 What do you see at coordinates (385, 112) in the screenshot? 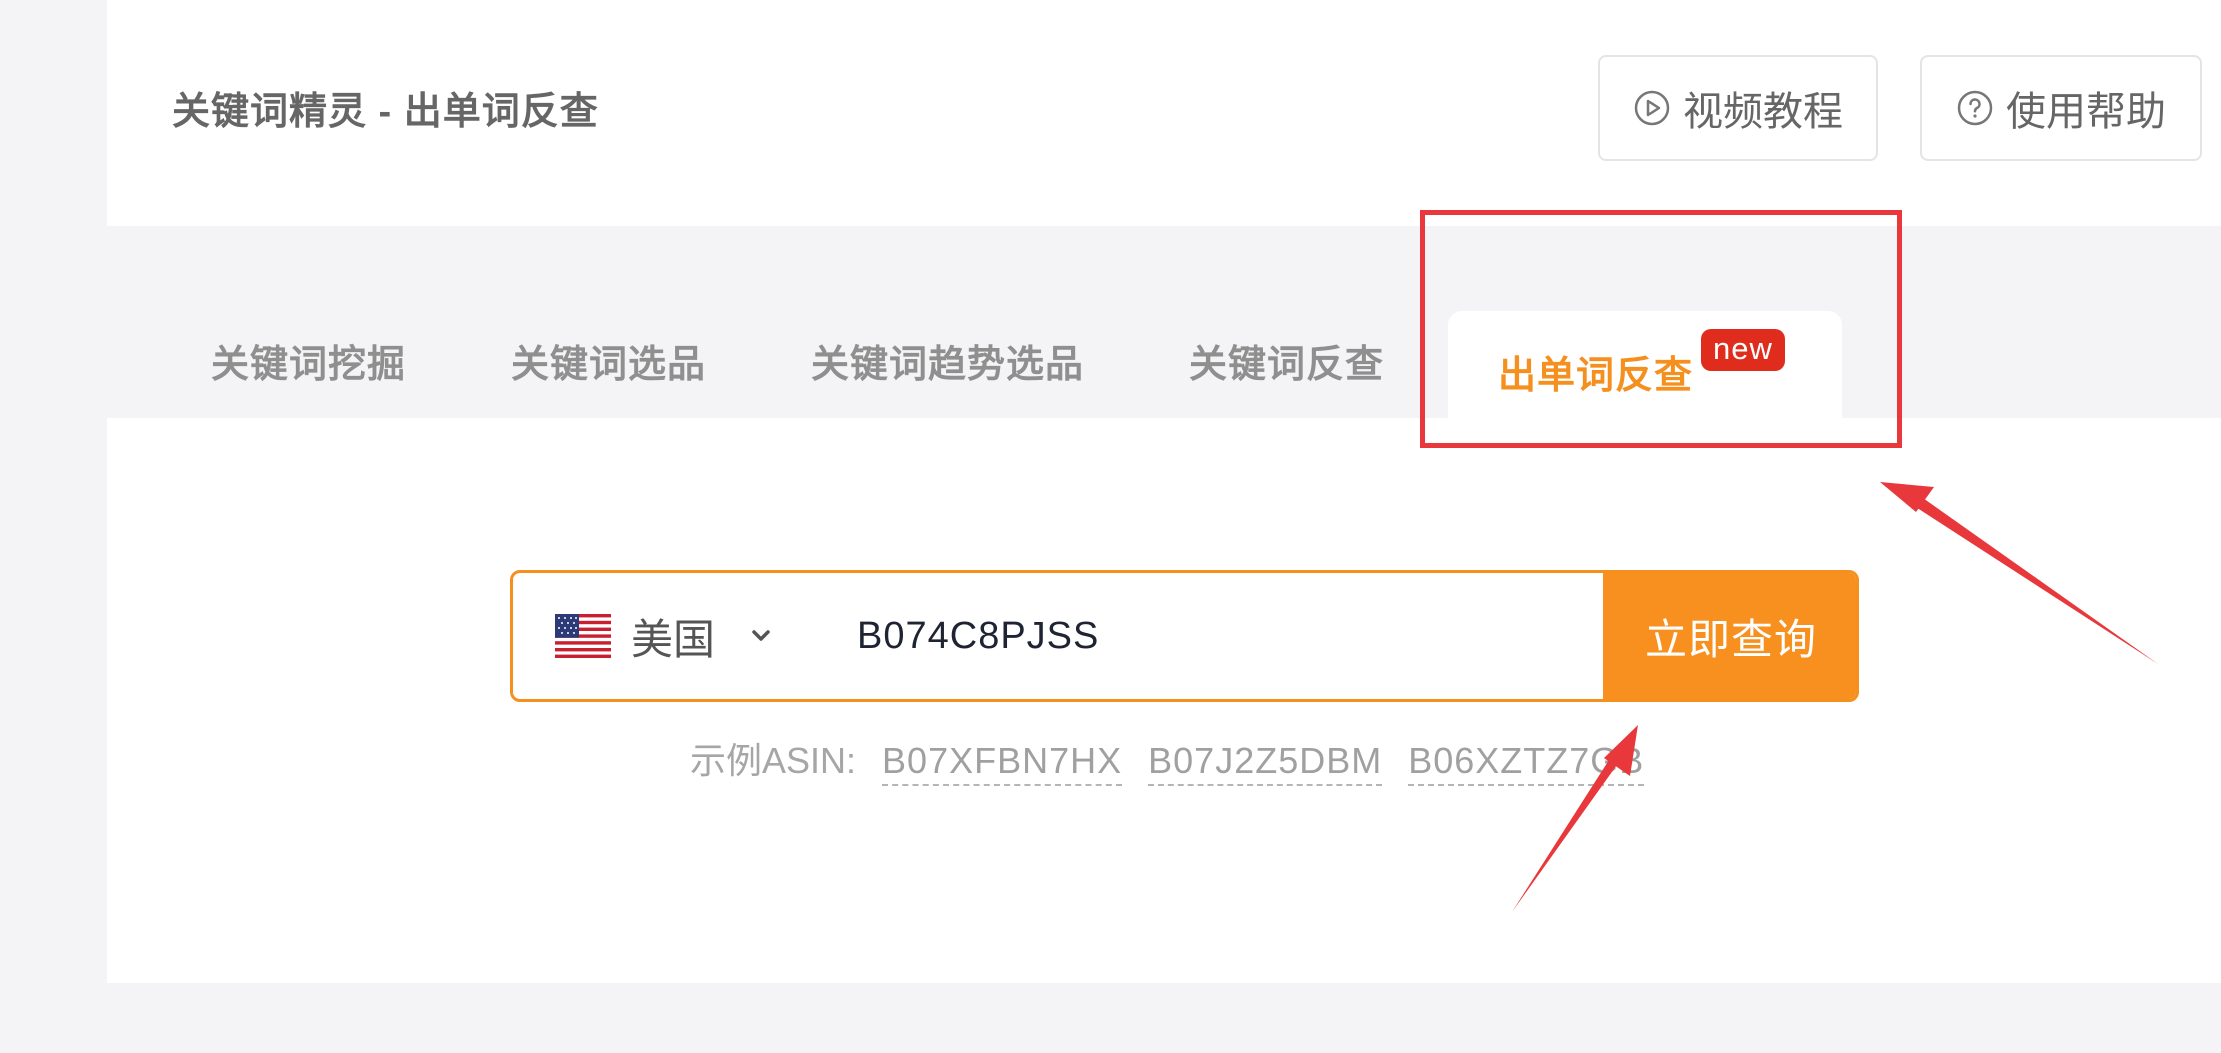
I see `page-title: 关键词精灵 - 出单词反查` at bounding box center [385, 112].